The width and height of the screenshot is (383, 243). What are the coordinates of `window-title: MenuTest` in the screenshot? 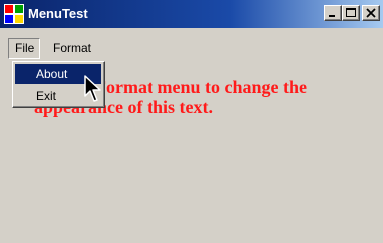 It's located at (58, 13).